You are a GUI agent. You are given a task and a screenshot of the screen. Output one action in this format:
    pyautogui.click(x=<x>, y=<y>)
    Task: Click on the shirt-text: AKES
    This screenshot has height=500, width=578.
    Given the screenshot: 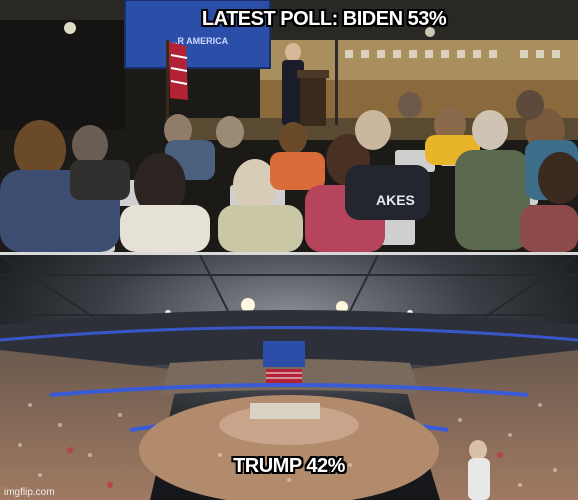 What is the action you would take?
    pyautogui.click(x=395, y=200)
    